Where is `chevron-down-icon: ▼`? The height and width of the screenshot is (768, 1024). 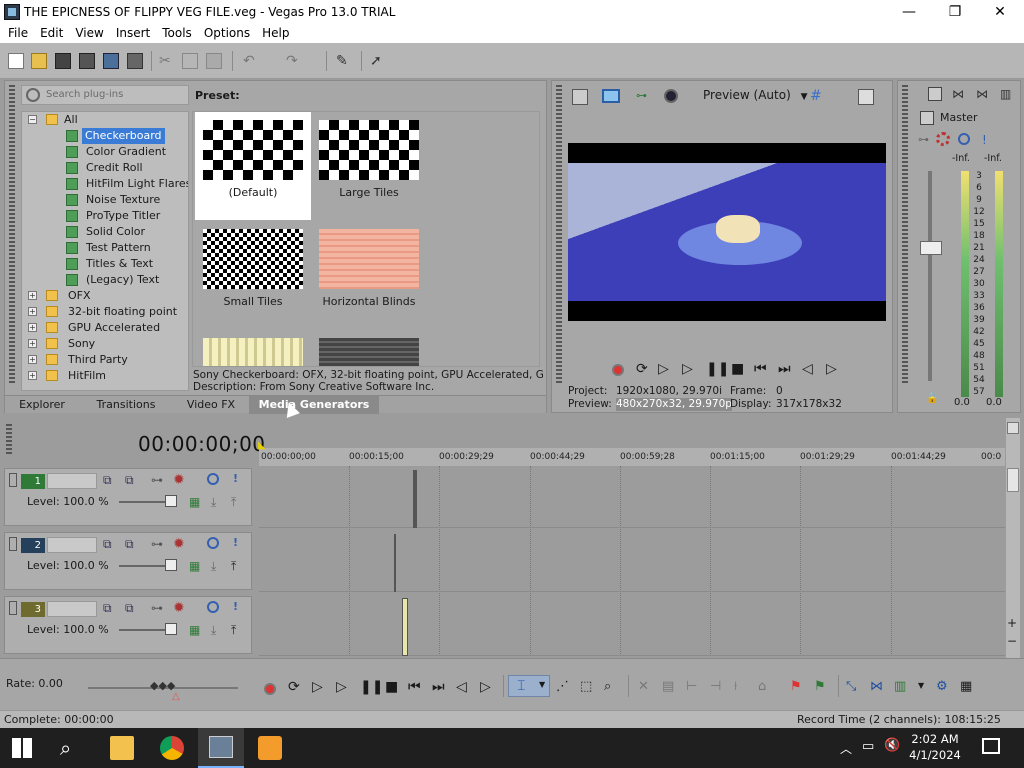
chevron-down-icon: ▼ is located at coordinates (921, 685).